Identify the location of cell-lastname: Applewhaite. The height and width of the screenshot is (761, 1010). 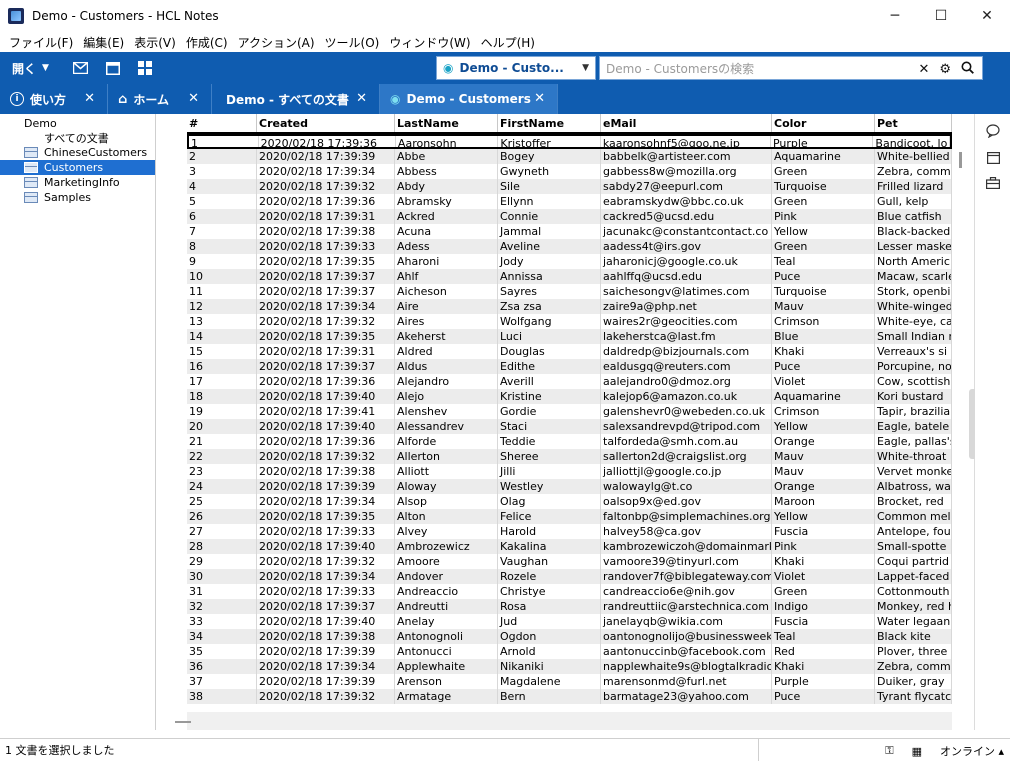
(446, 666).